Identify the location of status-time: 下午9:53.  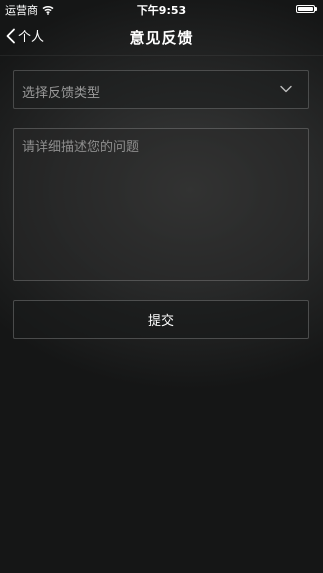
(161, 10).